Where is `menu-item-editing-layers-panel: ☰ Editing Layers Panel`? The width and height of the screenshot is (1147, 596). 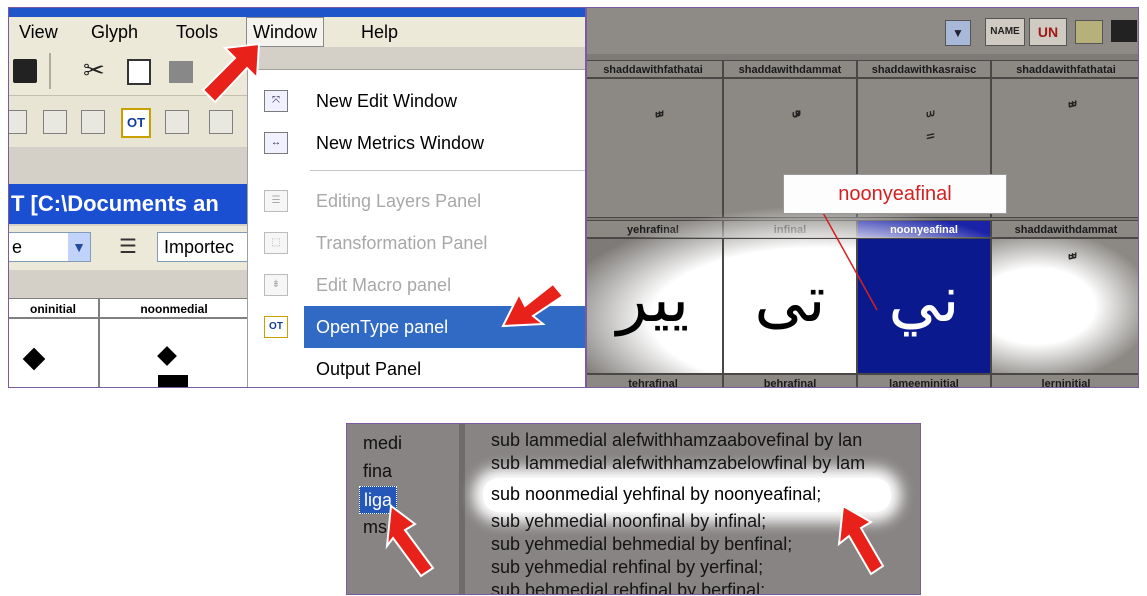
menu-item-editing-layers-panel: ☰ Editing Layers Panel is located at coordinates (416, 201).